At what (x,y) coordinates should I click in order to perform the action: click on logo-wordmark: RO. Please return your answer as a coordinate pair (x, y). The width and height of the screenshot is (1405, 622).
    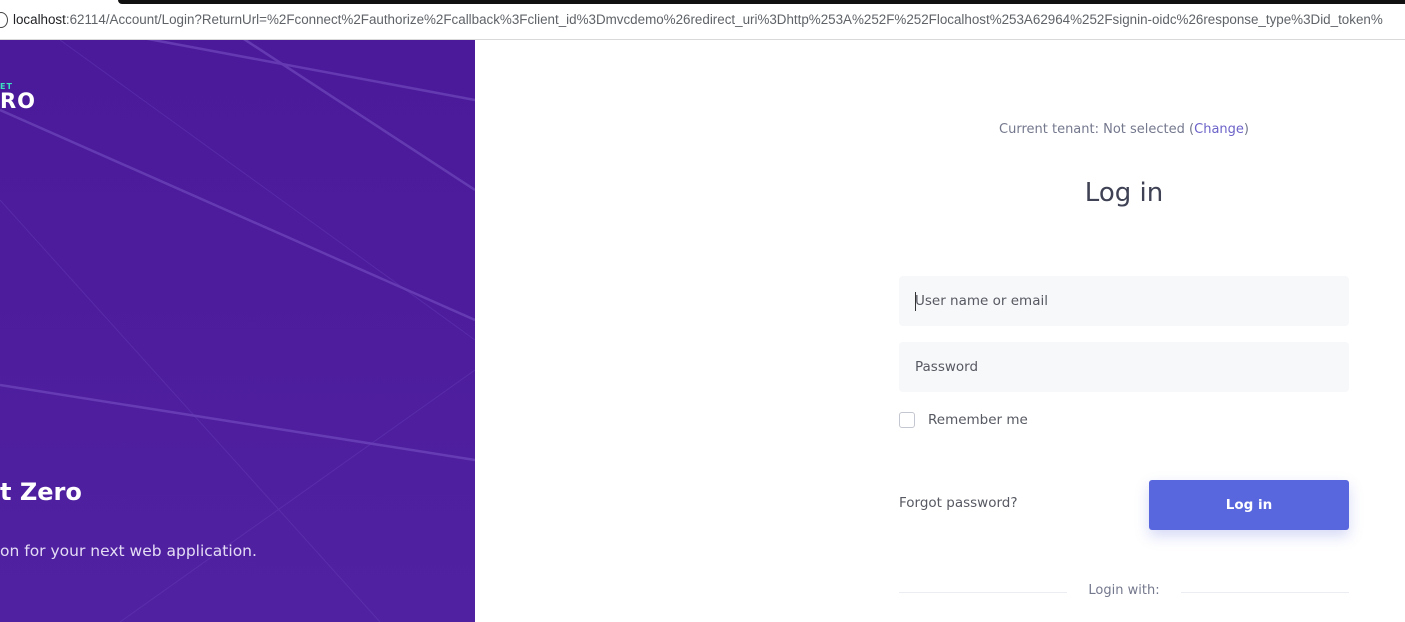
    Looking at the image, I should click on (18, 101).